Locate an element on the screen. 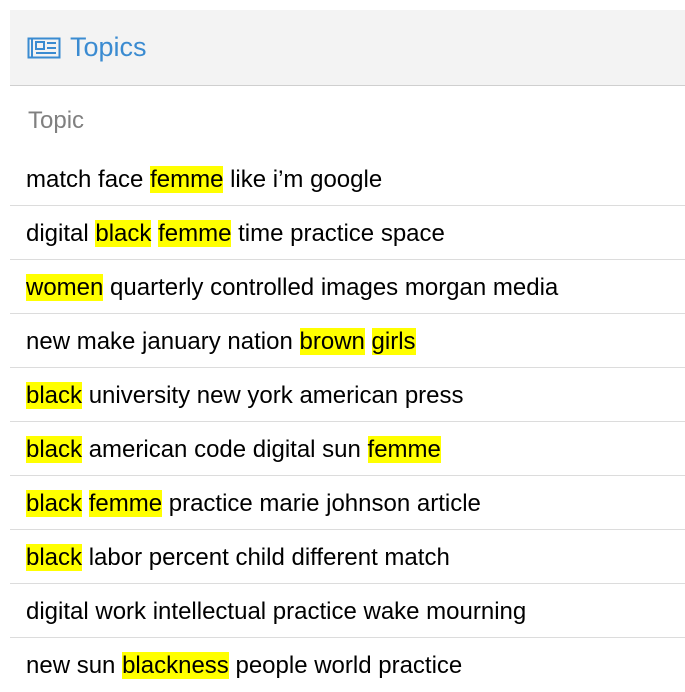 The width and height of the screenshot is (685, 692). topic-row: digital black femme time practice space is located at coordinates (347, 233).